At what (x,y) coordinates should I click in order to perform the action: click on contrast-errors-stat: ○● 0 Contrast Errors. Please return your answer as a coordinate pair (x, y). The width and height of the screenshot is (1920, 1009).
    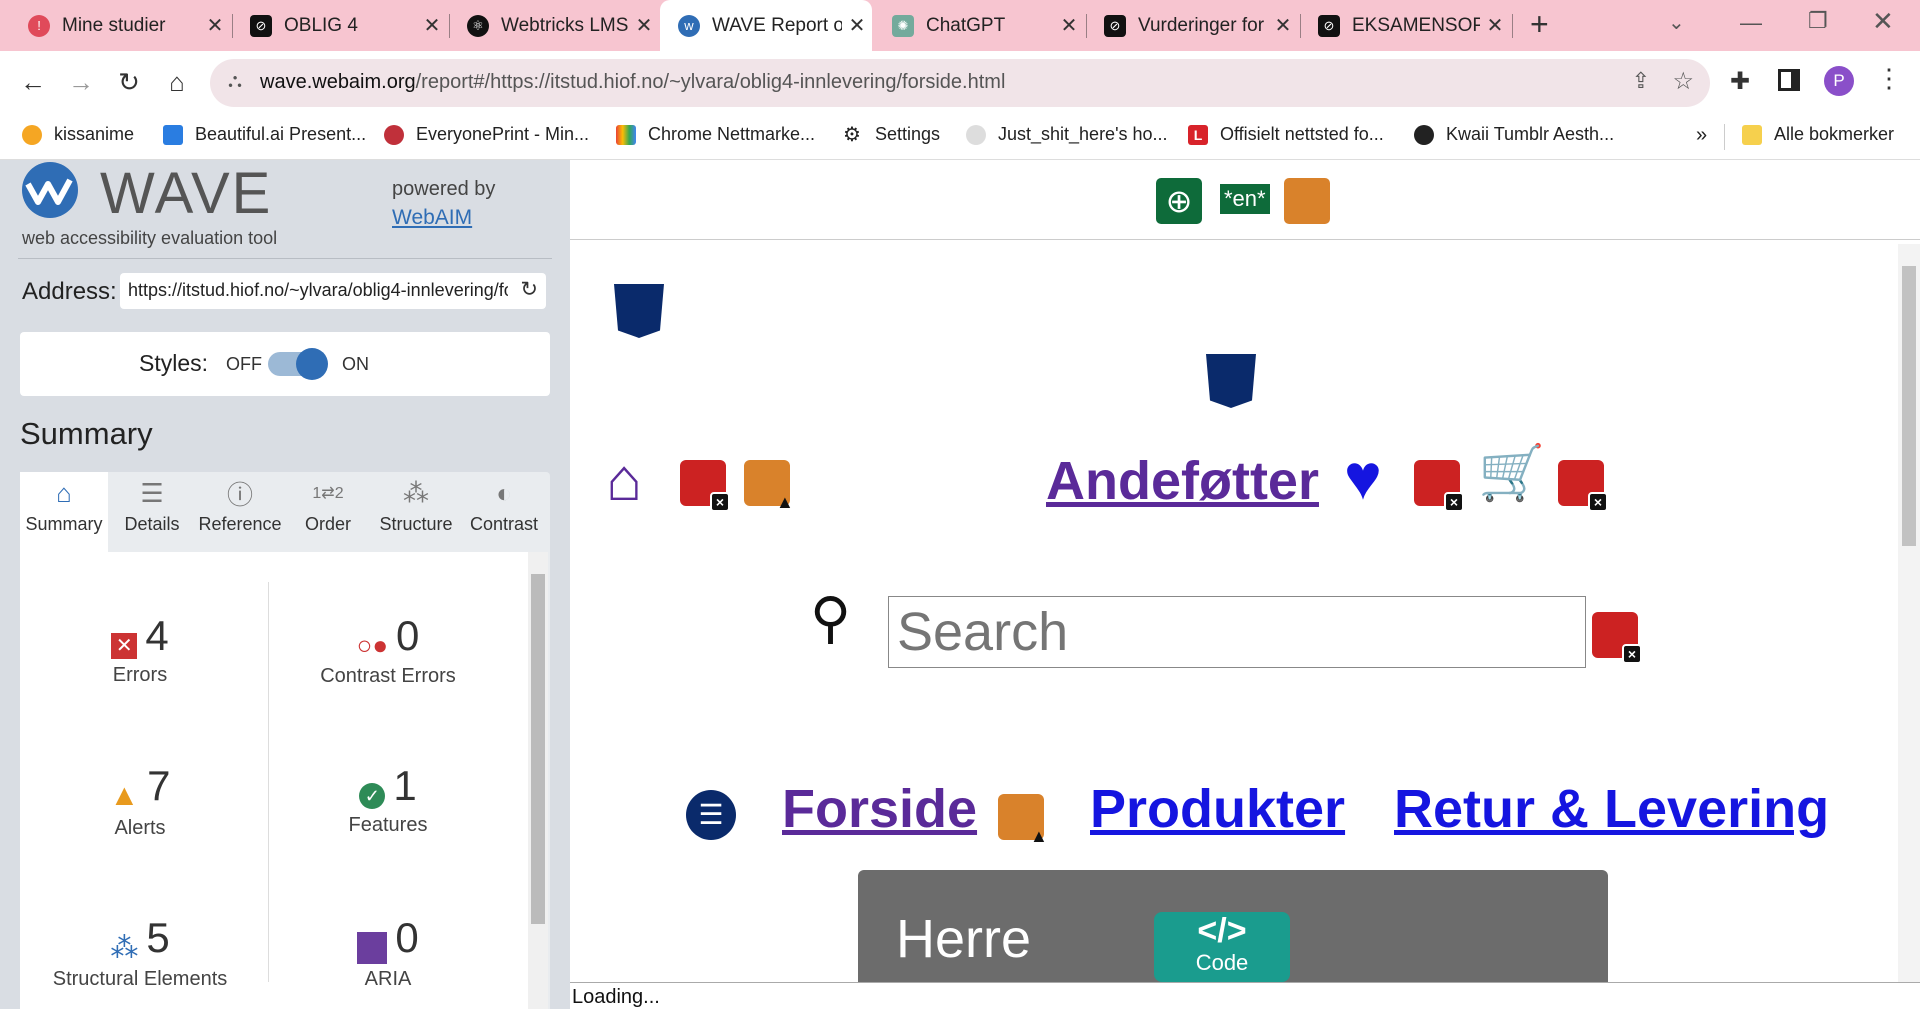
    Looking at the image, I should click on (388, 650).